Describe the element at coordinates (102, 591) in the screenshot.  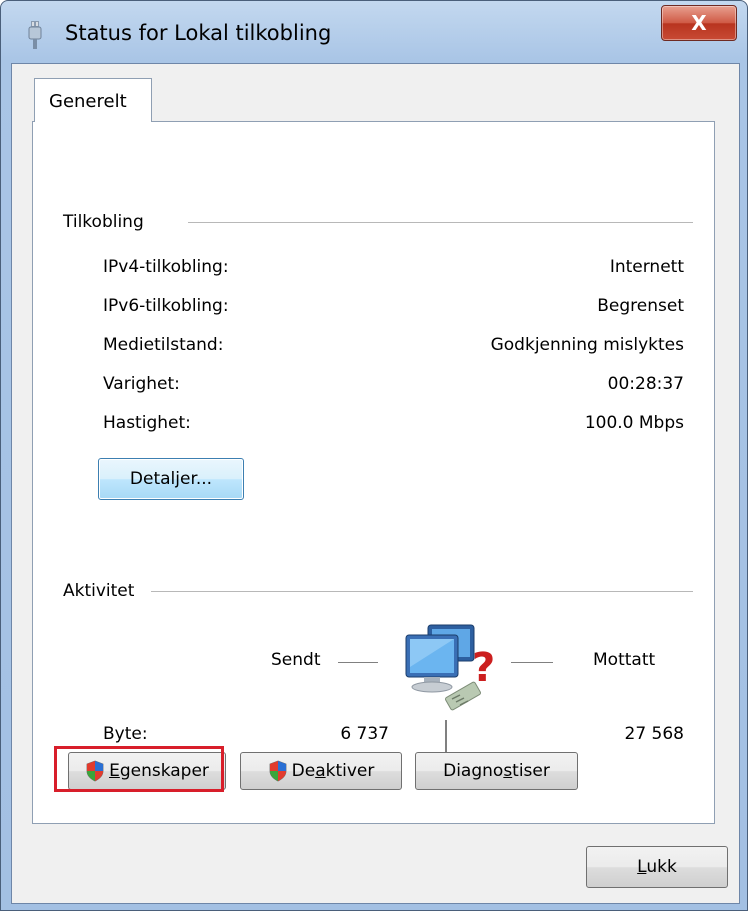
I see `activity-group-label: Aktivitet` at that location.